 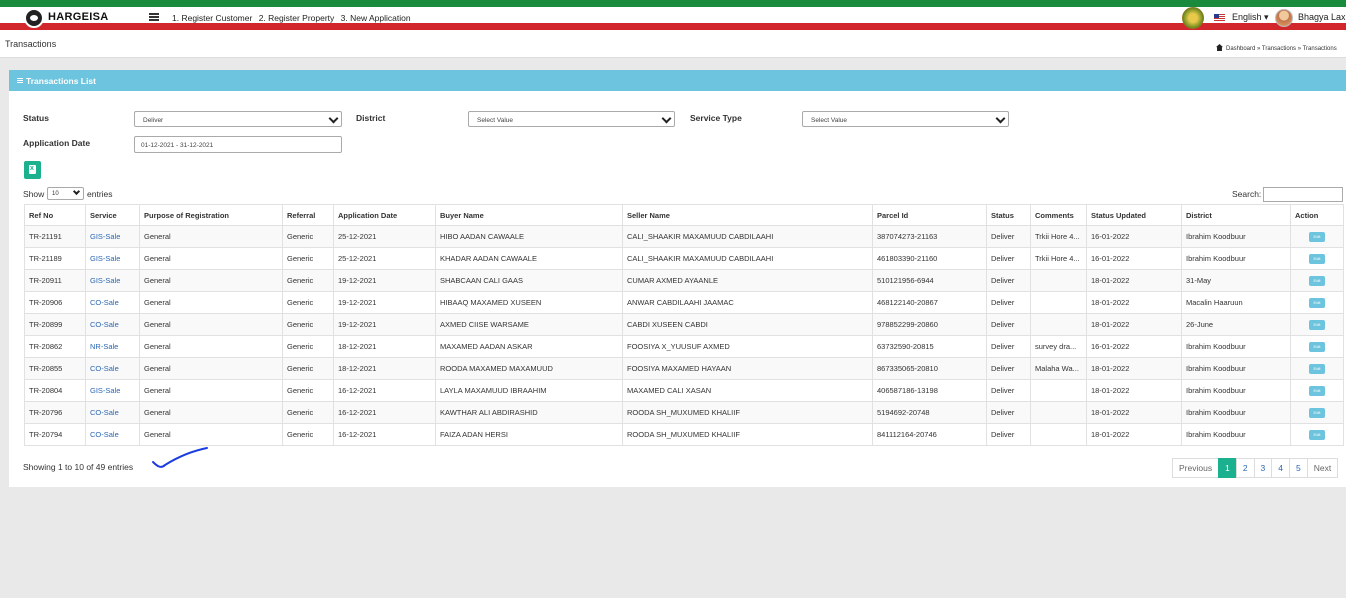 I want to click on column-header-parcel-id: Parcel Id, so click(x=929, y=215).